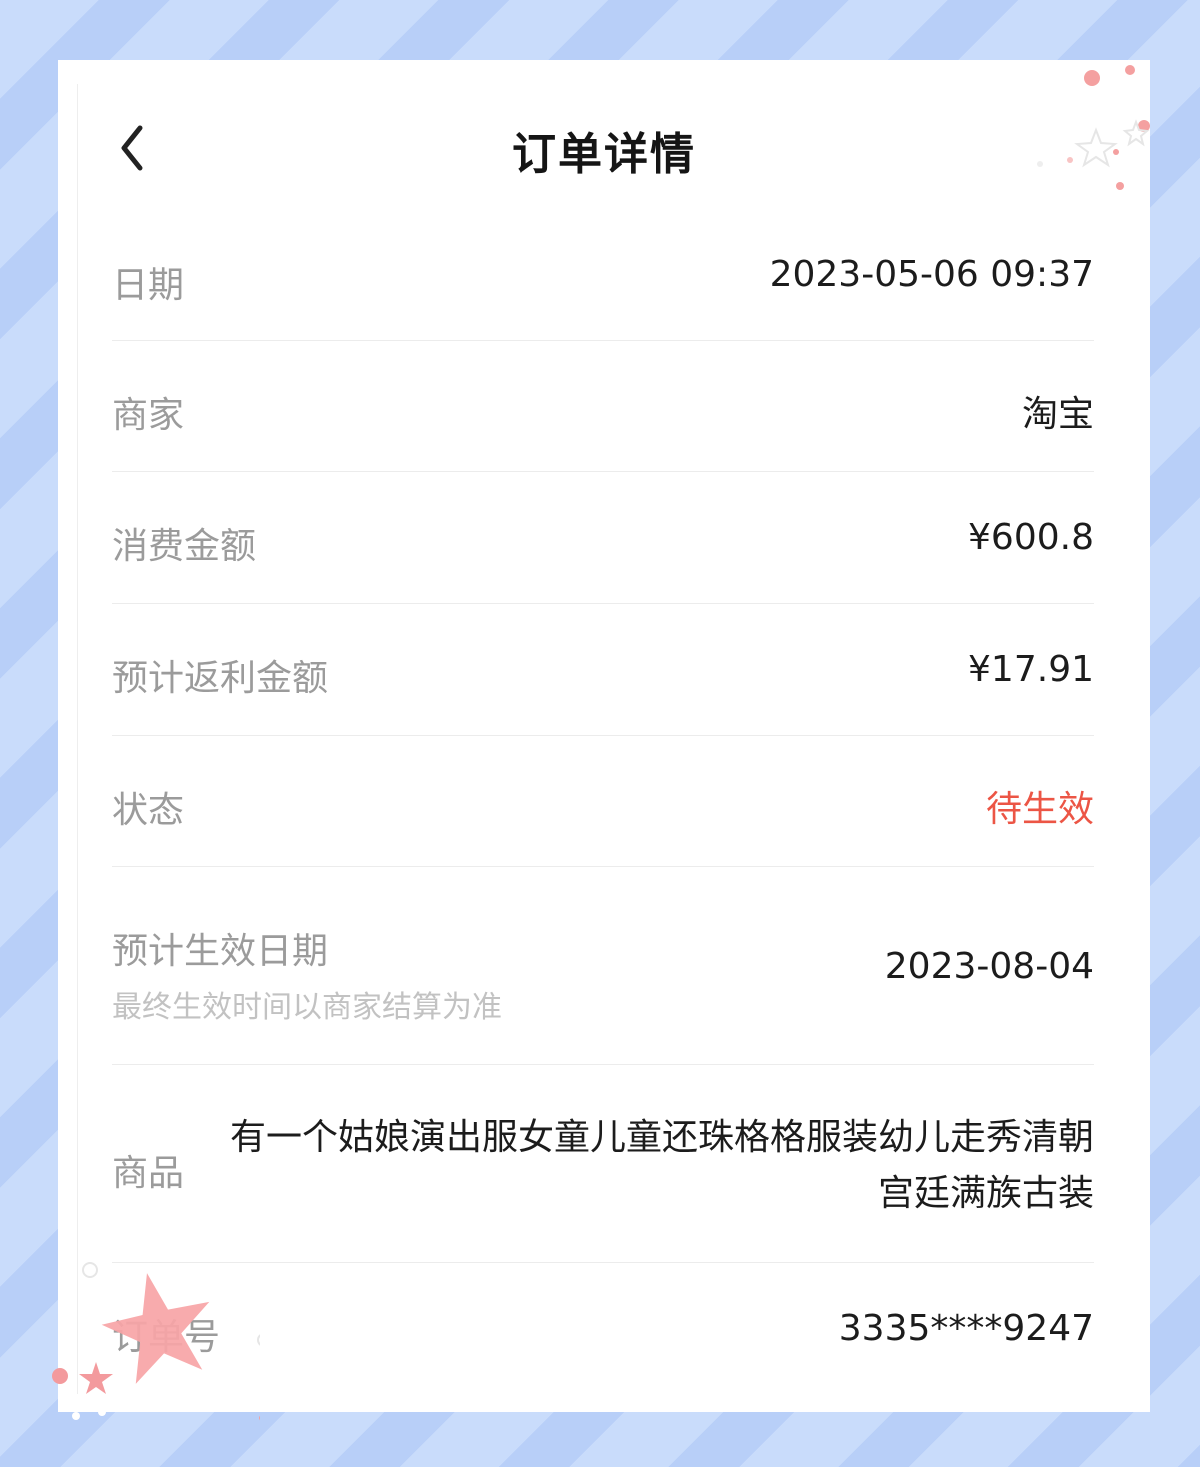 The width and height of the screenshot is (1200, 1467). I want to click on effective-date-value: 2023-08-04, so click(989, 966).